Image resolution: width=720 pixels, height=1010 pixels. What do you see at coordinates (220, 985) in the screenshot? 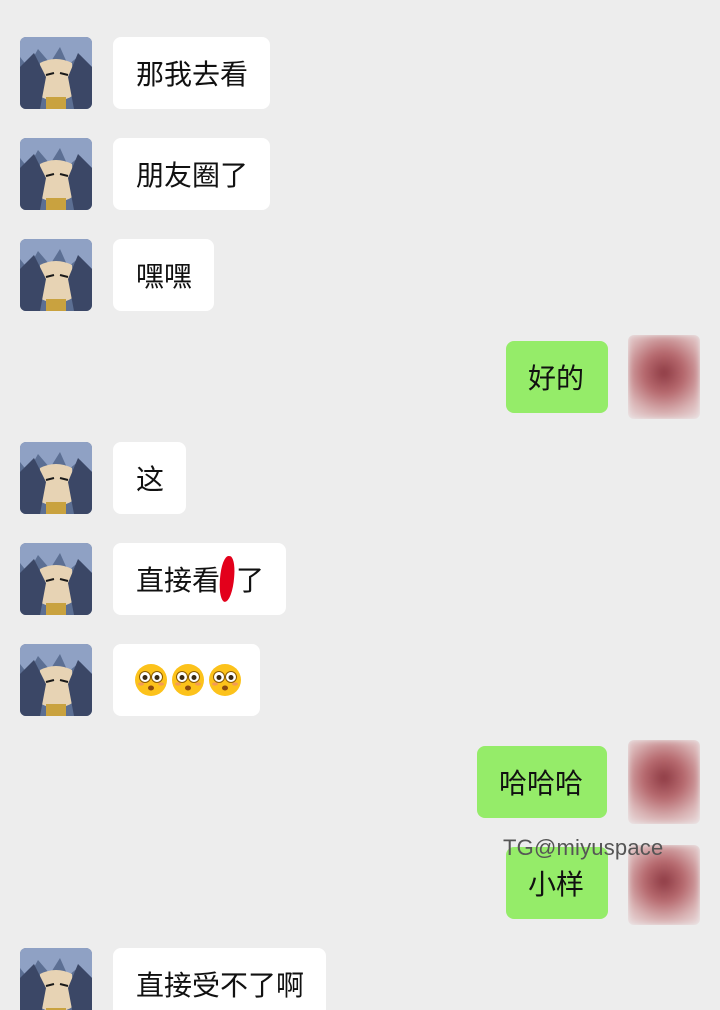
I see `message-text: 直接受不了啊` at bounding box center [220, 985].